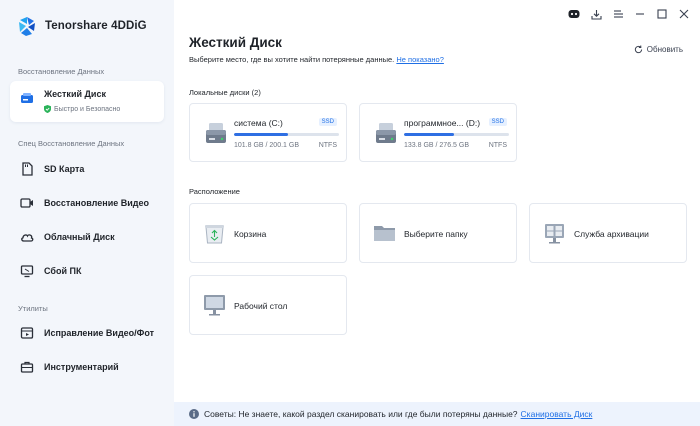 Image resolution: width=700 pixels, height=426 pixels. I want to click on minimize-button, so click(640, 14).